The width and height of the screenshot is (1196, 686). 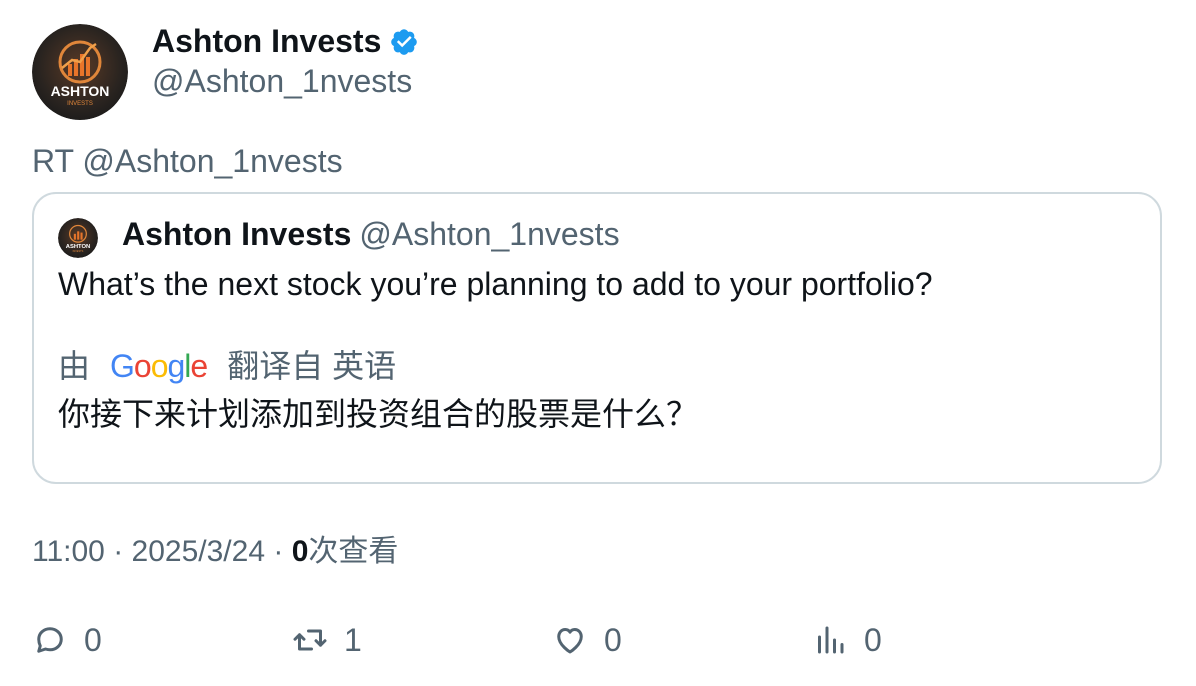 What do you see at coordinates (404, 41) in the screenshot?
I see `verified-badge-icon` at bounding box center [404, 41].